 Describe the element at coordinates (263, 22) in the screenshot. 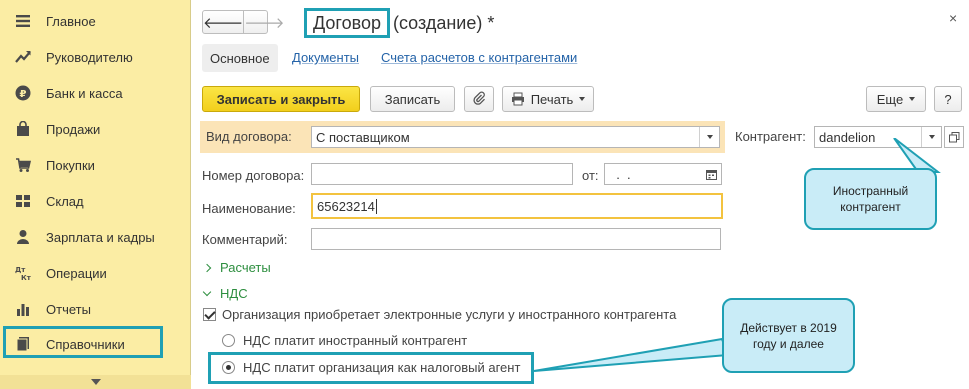

I see `forward-button: 🡒` at that location.